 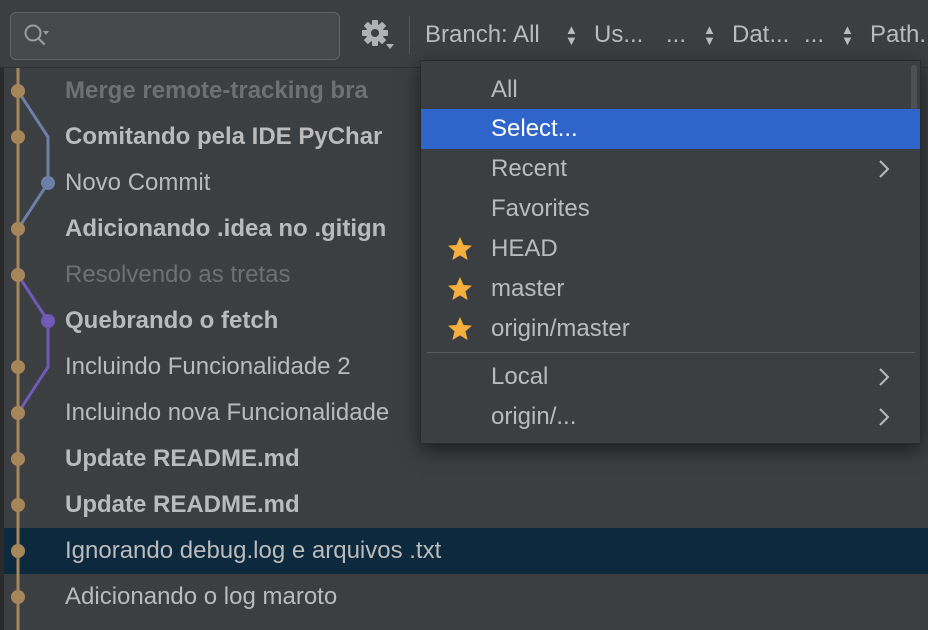 What do you see at coordinates (528, 288) in the screenshot?
I see `menu-item-label: master` at bounding box center [528, 288].